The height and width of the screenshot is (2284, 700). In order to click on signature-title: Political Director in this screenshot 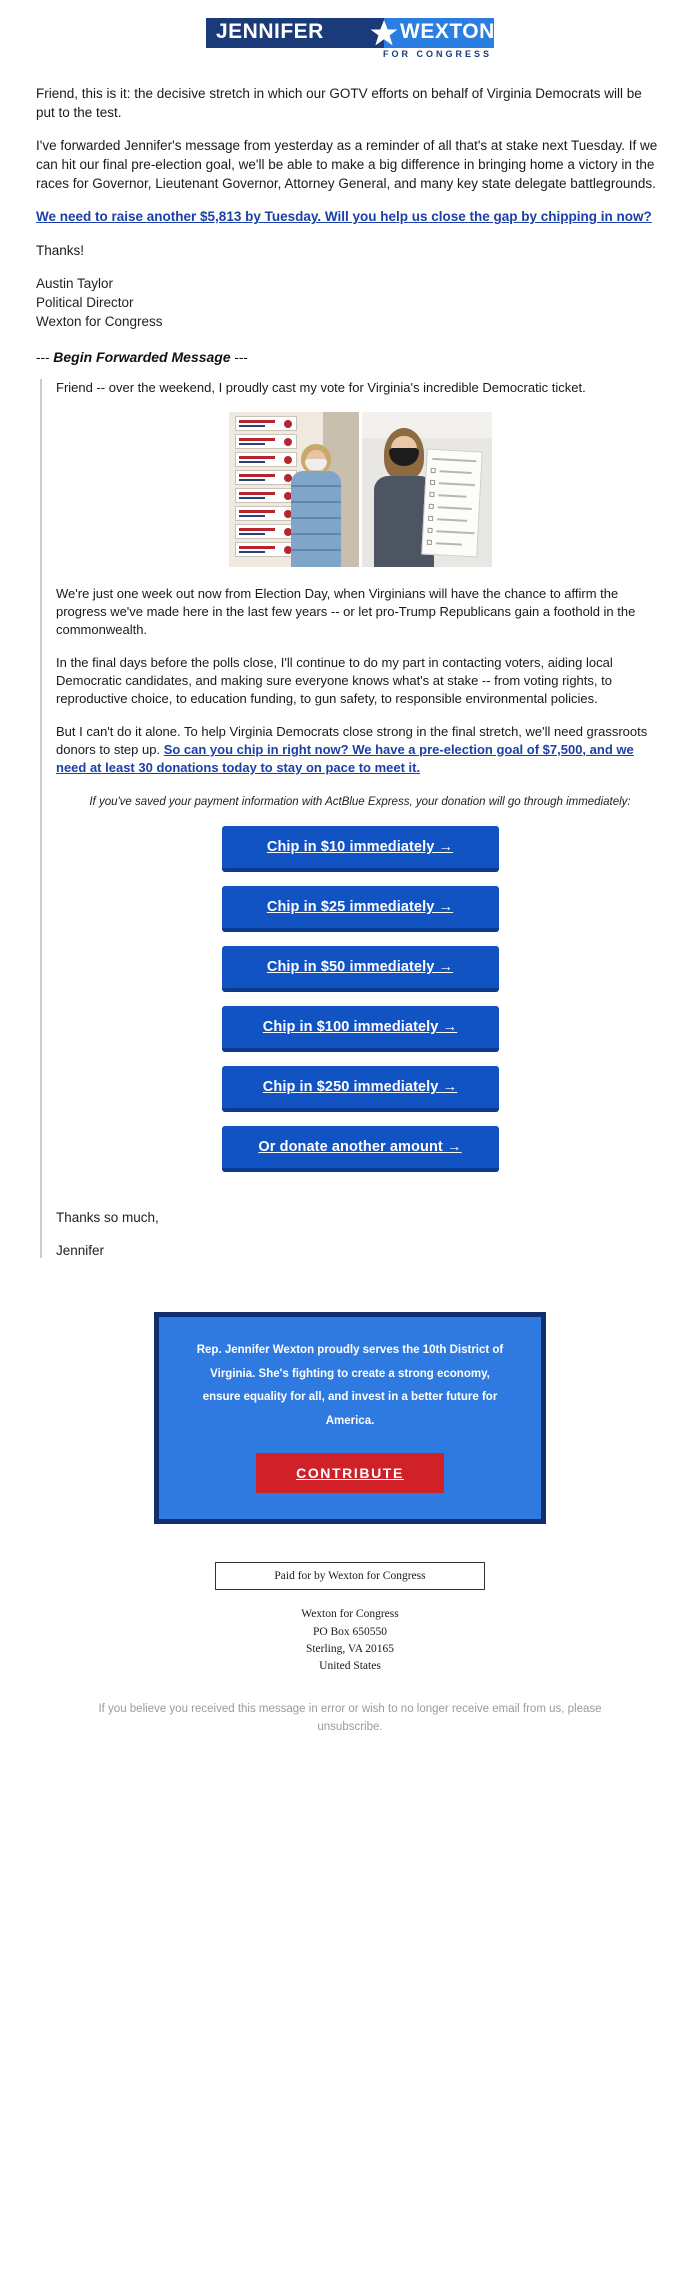, I will do `click(85, 302)`.